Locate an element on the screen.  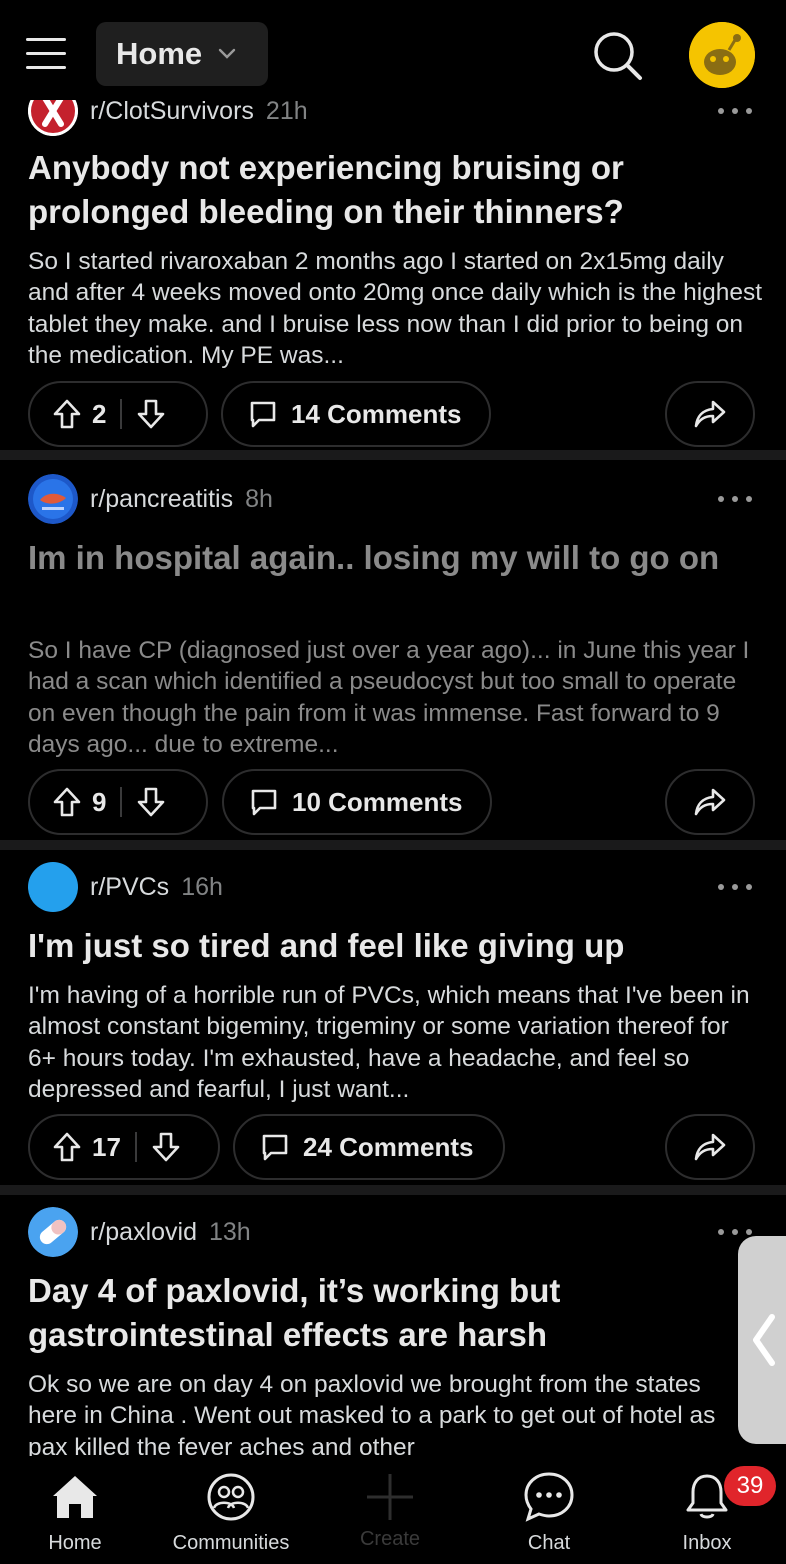
bottom-tab-bar: Home Communities Create Chat Inbox 39 is located at coordinates (393, 1510).